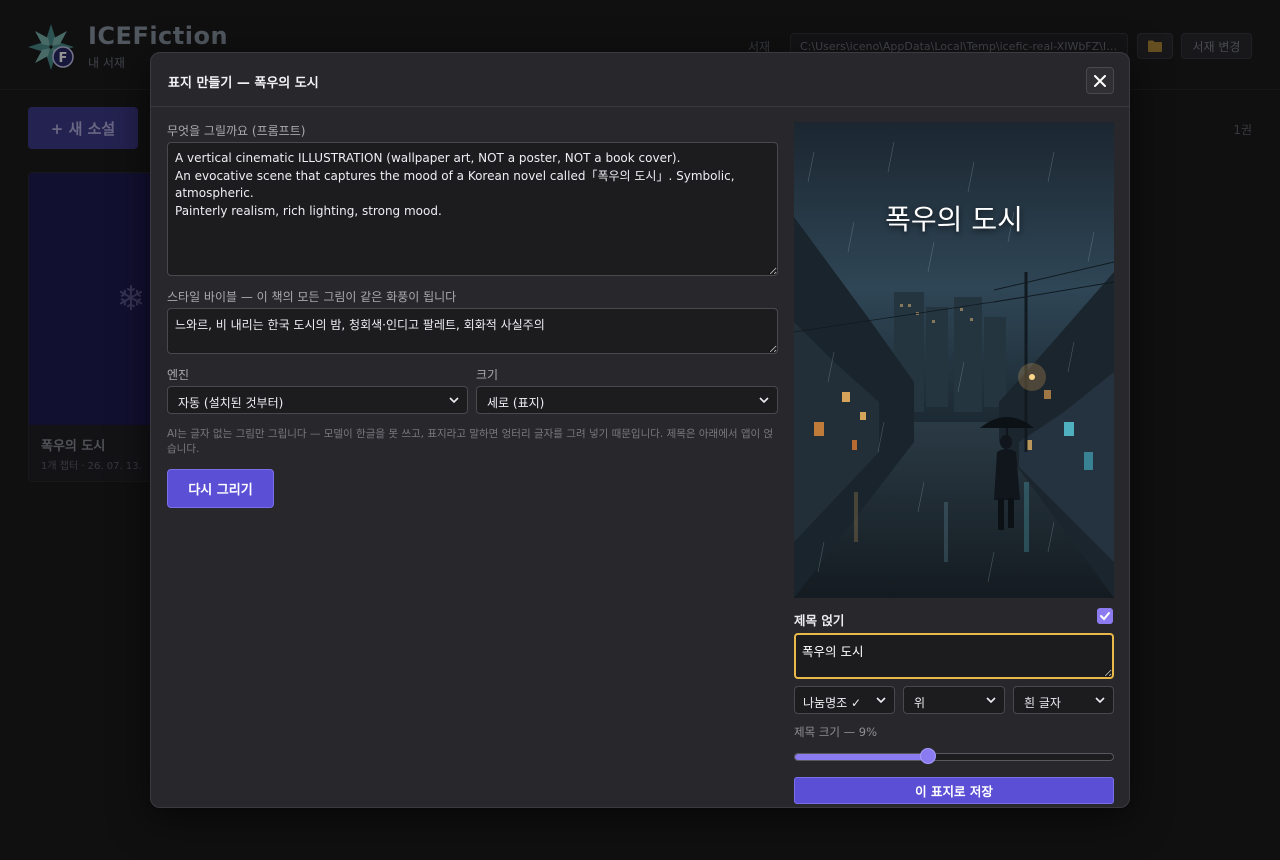 This screenshot has height=860, width=1280. Describe the element at coordinates (954, 360) in the screenshot. I see `cover-preview-image: 폭우의 도시` at that location.